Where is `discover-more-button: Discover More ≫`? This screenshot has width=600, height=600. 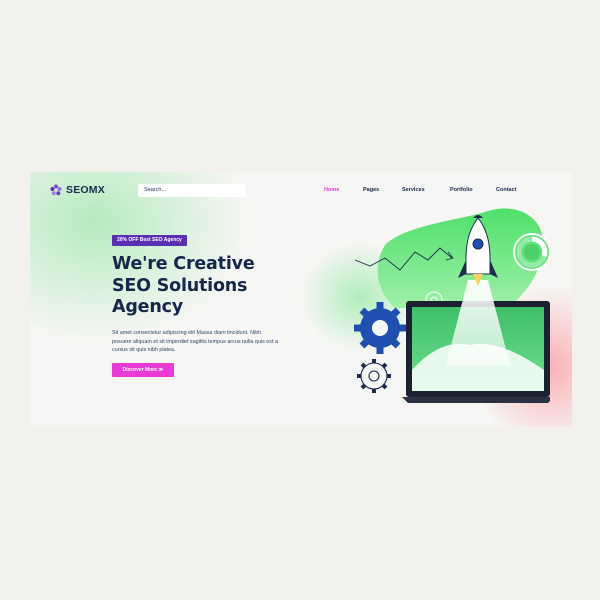
discover-more-button: Discover More ≫ is located at coordinates (143, 370).